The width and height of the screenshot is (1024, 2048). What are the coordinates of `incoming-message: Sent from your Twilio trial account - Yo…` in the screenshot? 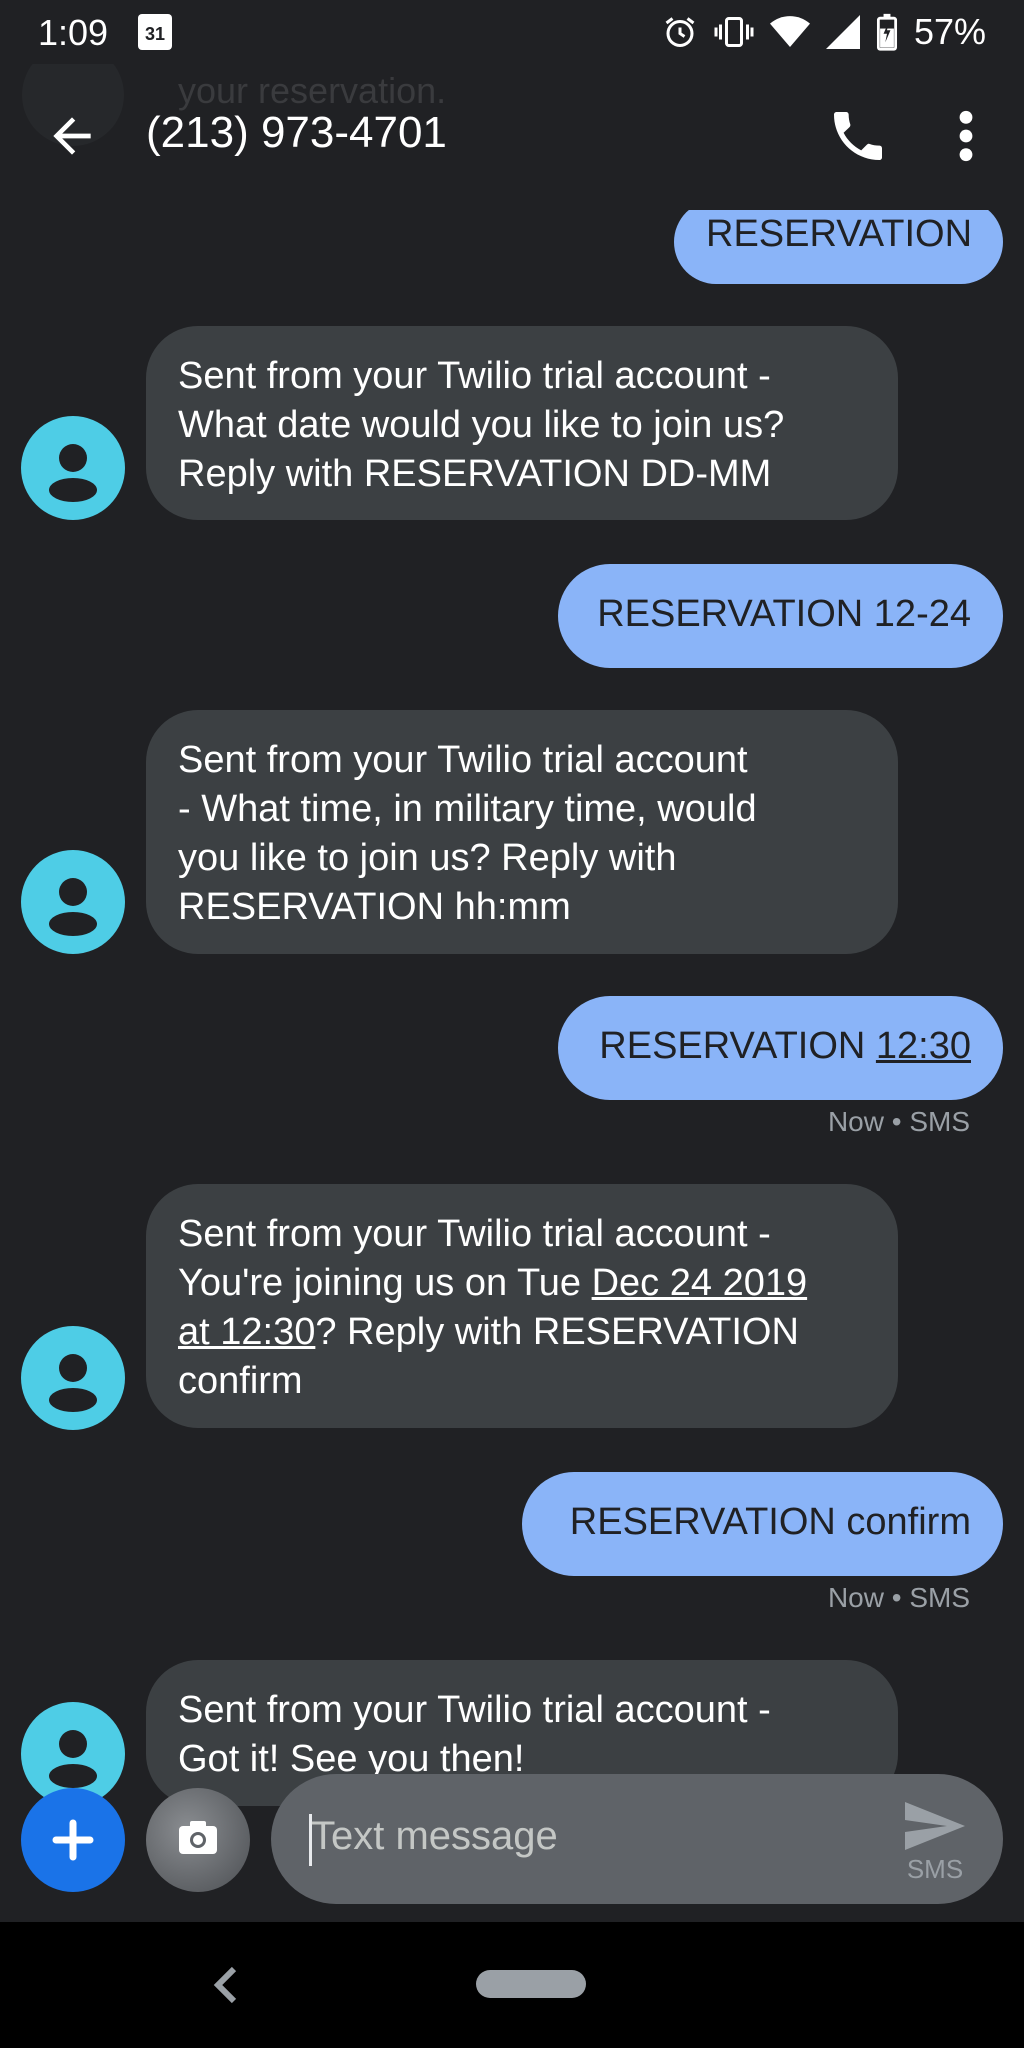 It's located at (522, 1306).